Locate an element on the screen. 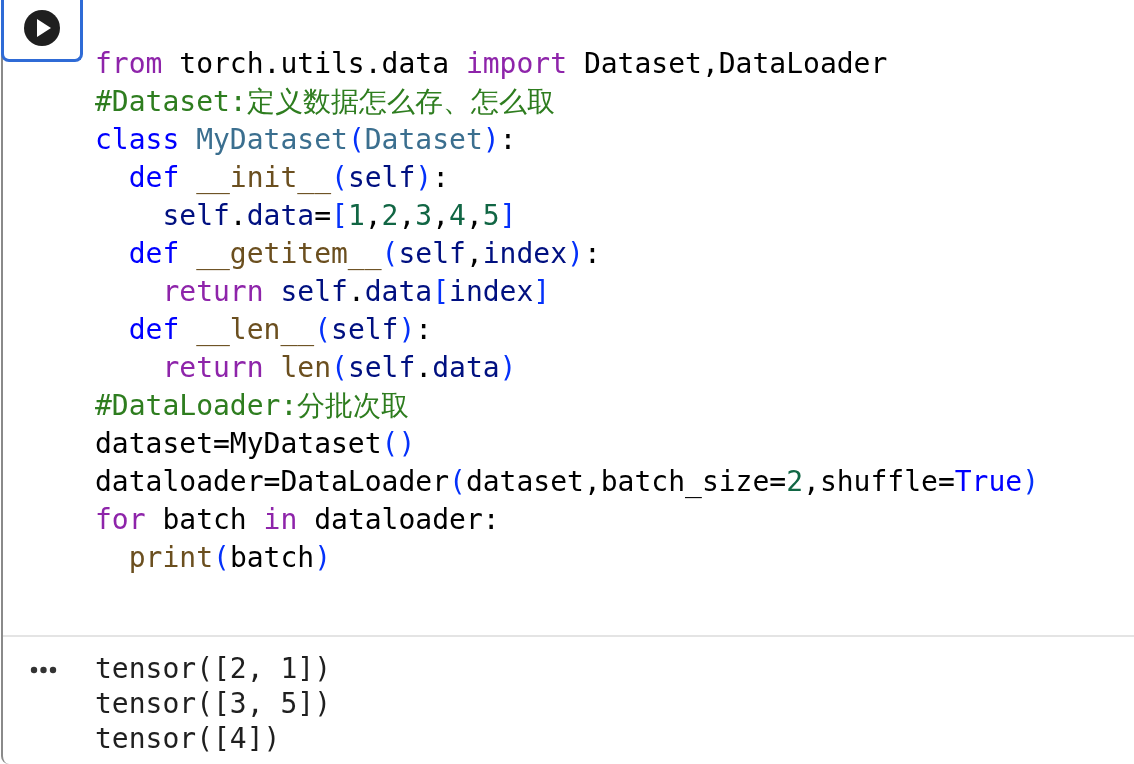 This screenshot has height=764, width=1134. code-line: return len(self.data) is located at coordinates (339, 368).